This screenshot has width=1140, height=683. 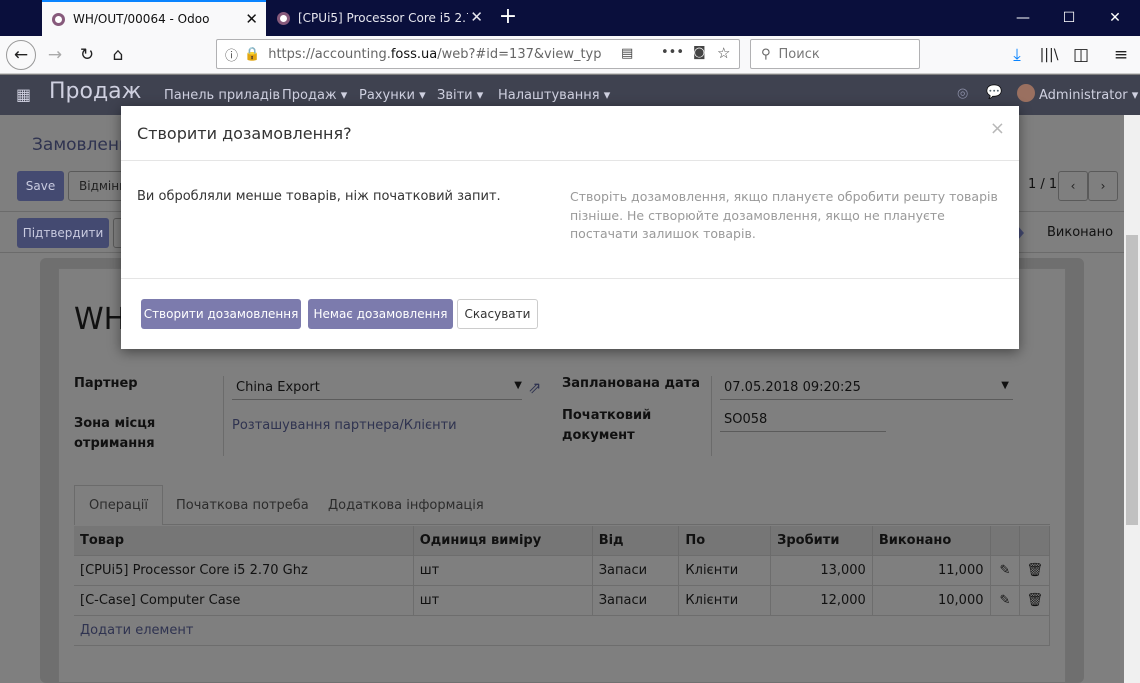 What do you see at coordinates (627, 53) in the screenshot?
I see `reader-view-icon: ▤` at bounding box center [627, 53].